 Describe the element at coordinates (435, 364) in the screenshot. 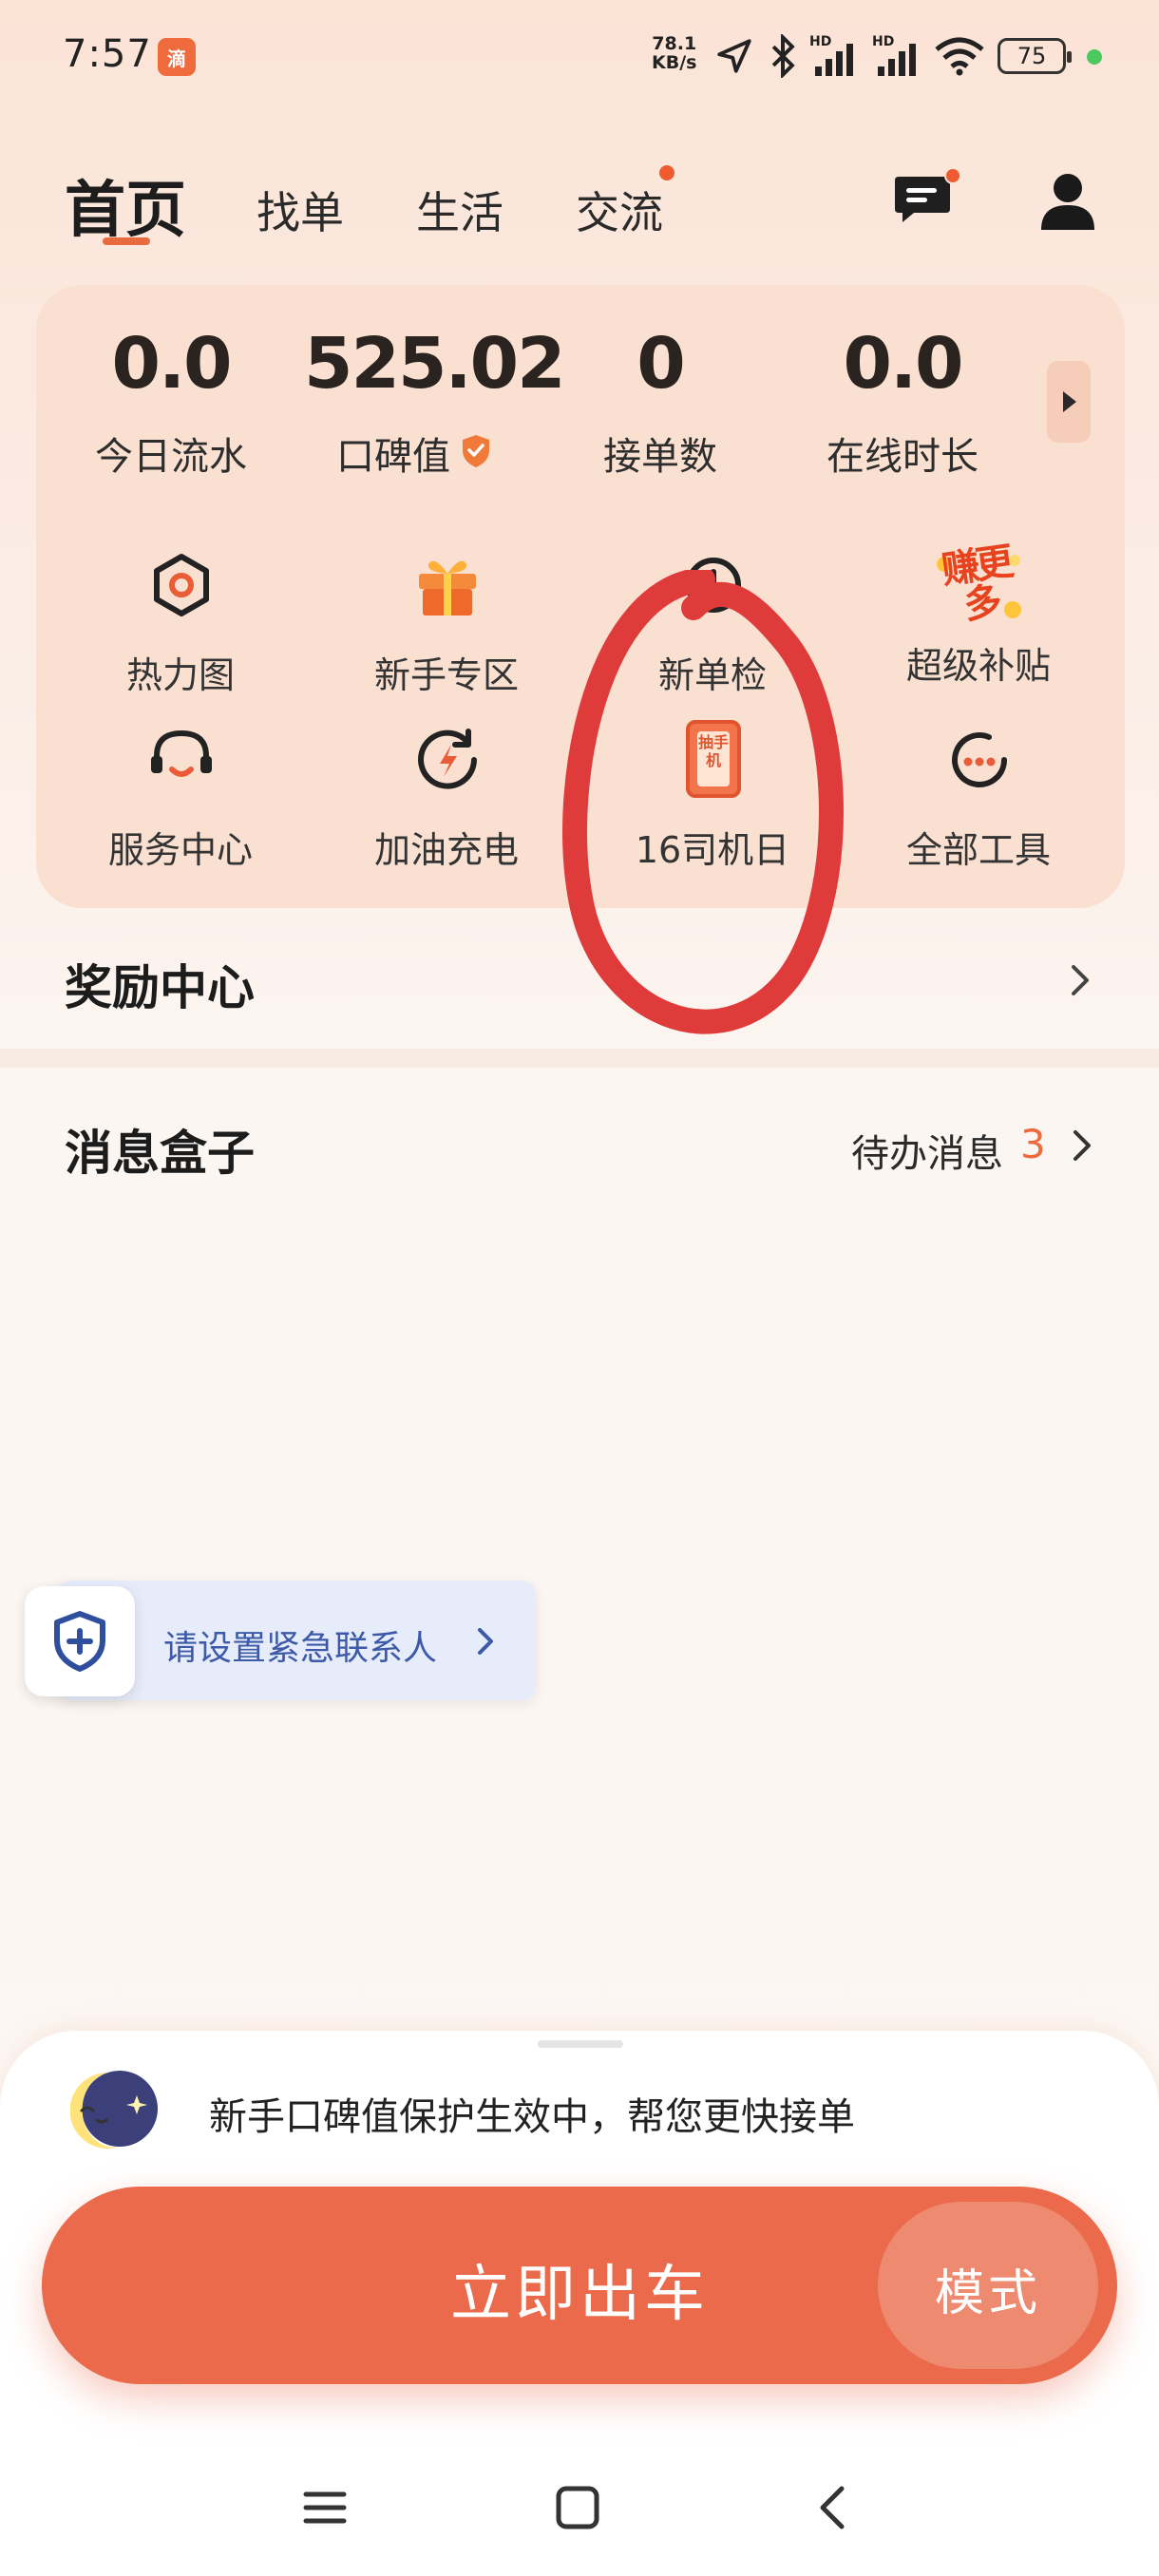

I see `reputation-value: 525.02` at that location.